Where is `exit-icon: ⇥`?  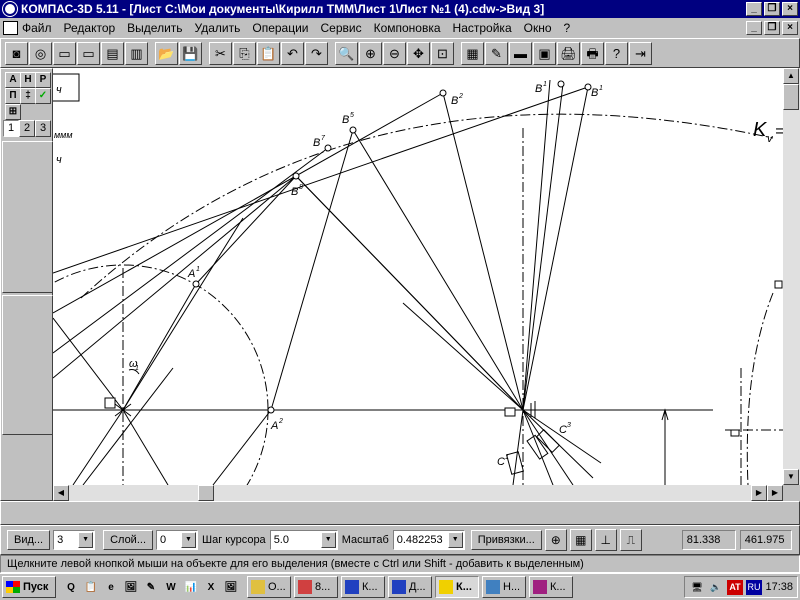 exit-icon: ⇥ is located at coordinates (640, 53).